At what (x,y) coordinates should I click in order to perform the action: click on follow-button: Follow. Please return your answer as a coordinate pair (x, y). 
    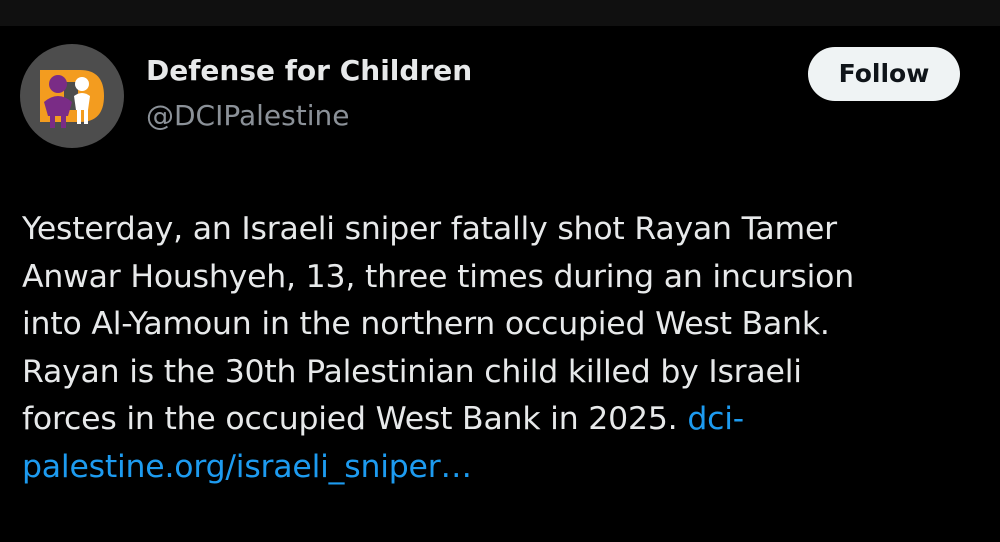
    Looking at the image, I should click on (884, 74).